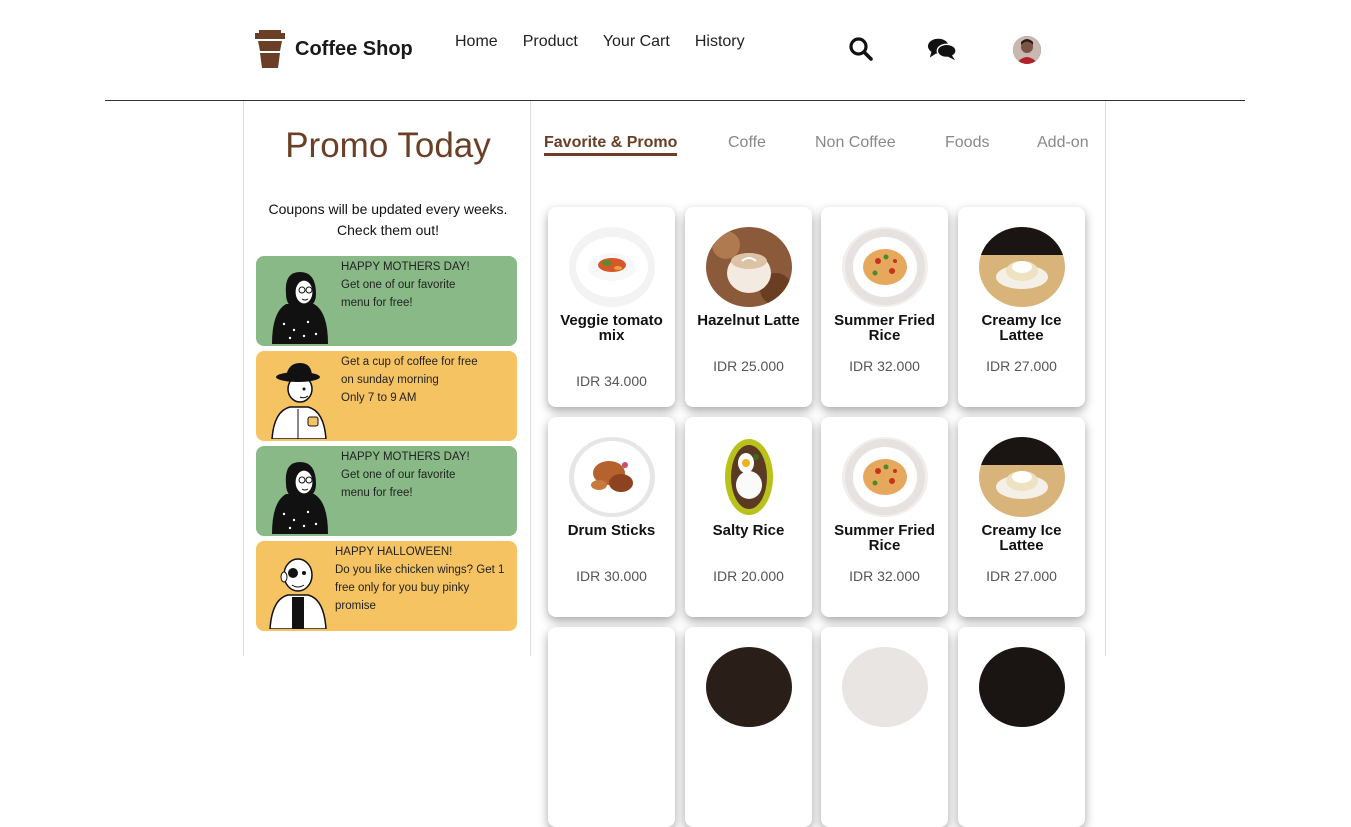 The height and width of the screenshot is (827, 1351). What do you see at coordinates (748, 366) in the screenshot?
I see `product-price: IDR 25.000` at bounding box center [748, 366].